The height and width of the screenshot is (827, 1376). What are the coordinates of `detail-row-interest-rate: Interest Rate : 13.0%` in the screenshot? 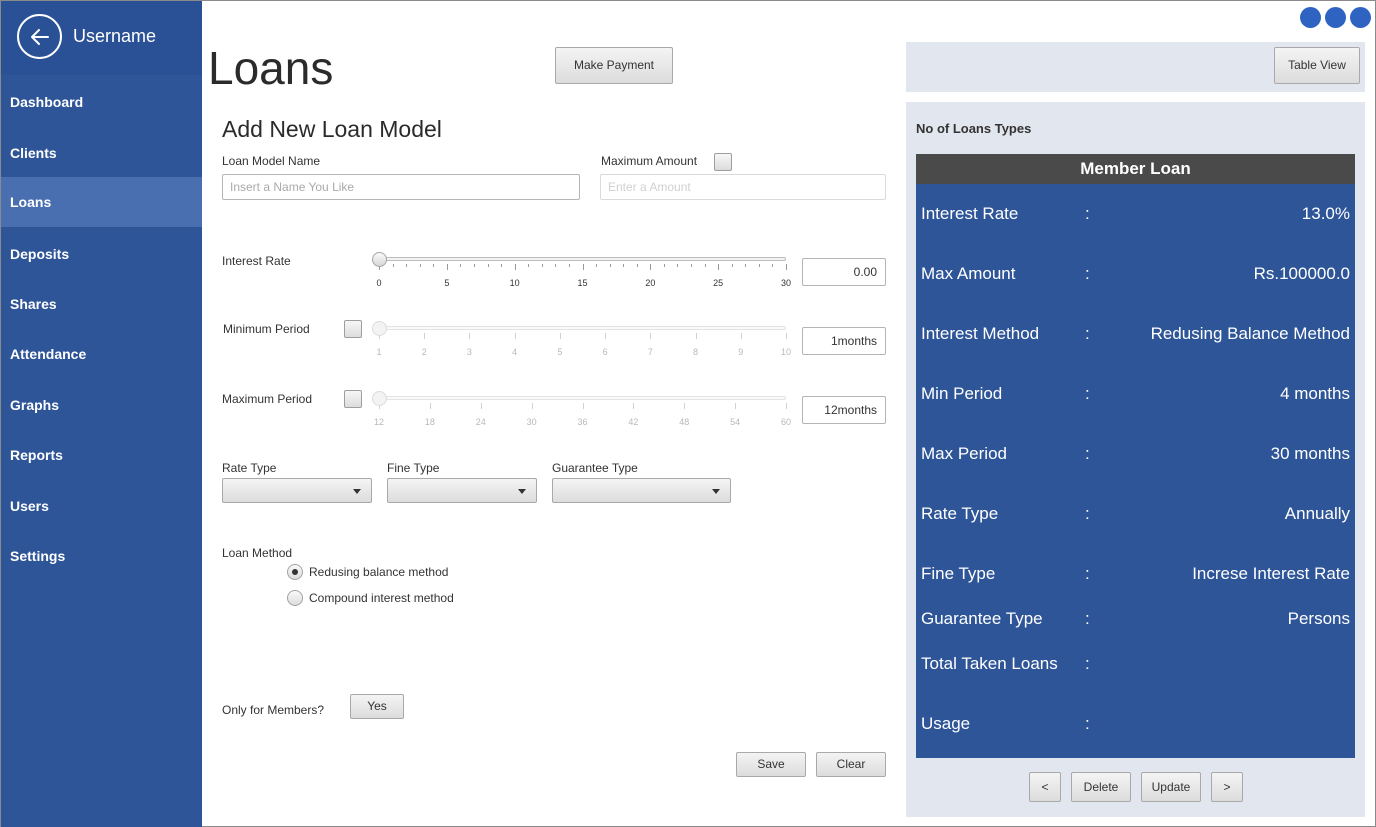 It's located at (1135, 214).